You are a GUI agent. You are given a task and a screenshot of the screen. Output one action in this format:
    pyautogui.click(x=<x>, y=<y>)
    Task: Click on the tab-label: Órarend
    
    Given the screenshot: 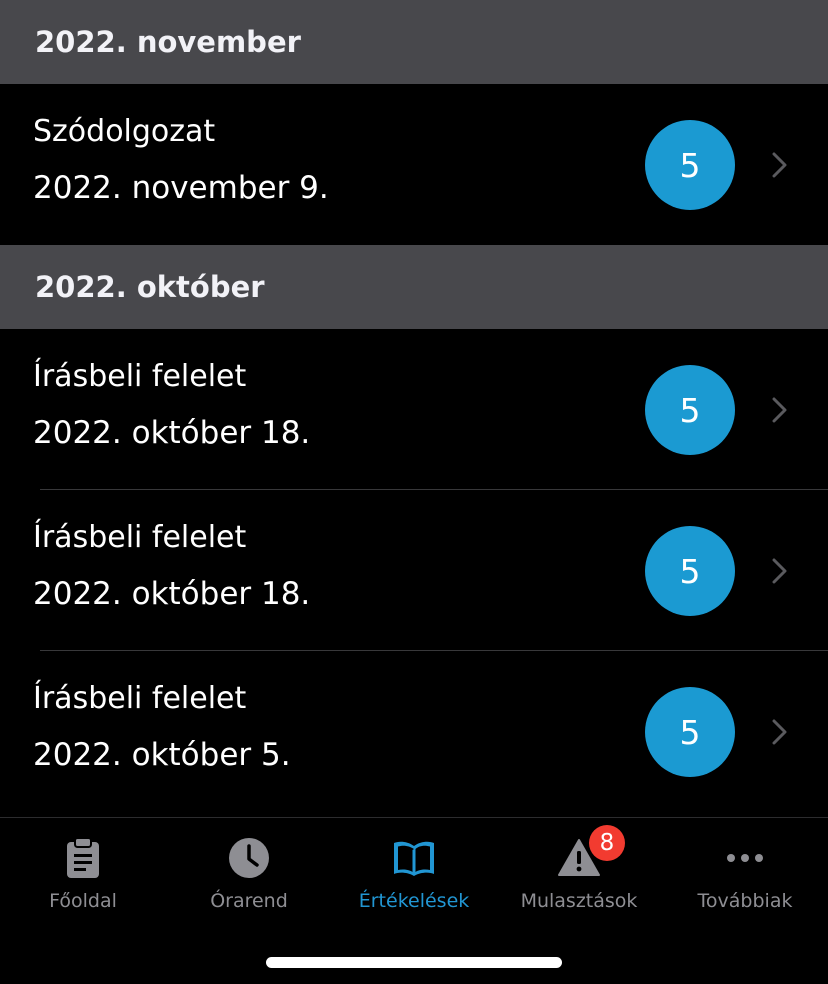 What is the action you would take?
    pyautogui.click(x=249, y=901)
    